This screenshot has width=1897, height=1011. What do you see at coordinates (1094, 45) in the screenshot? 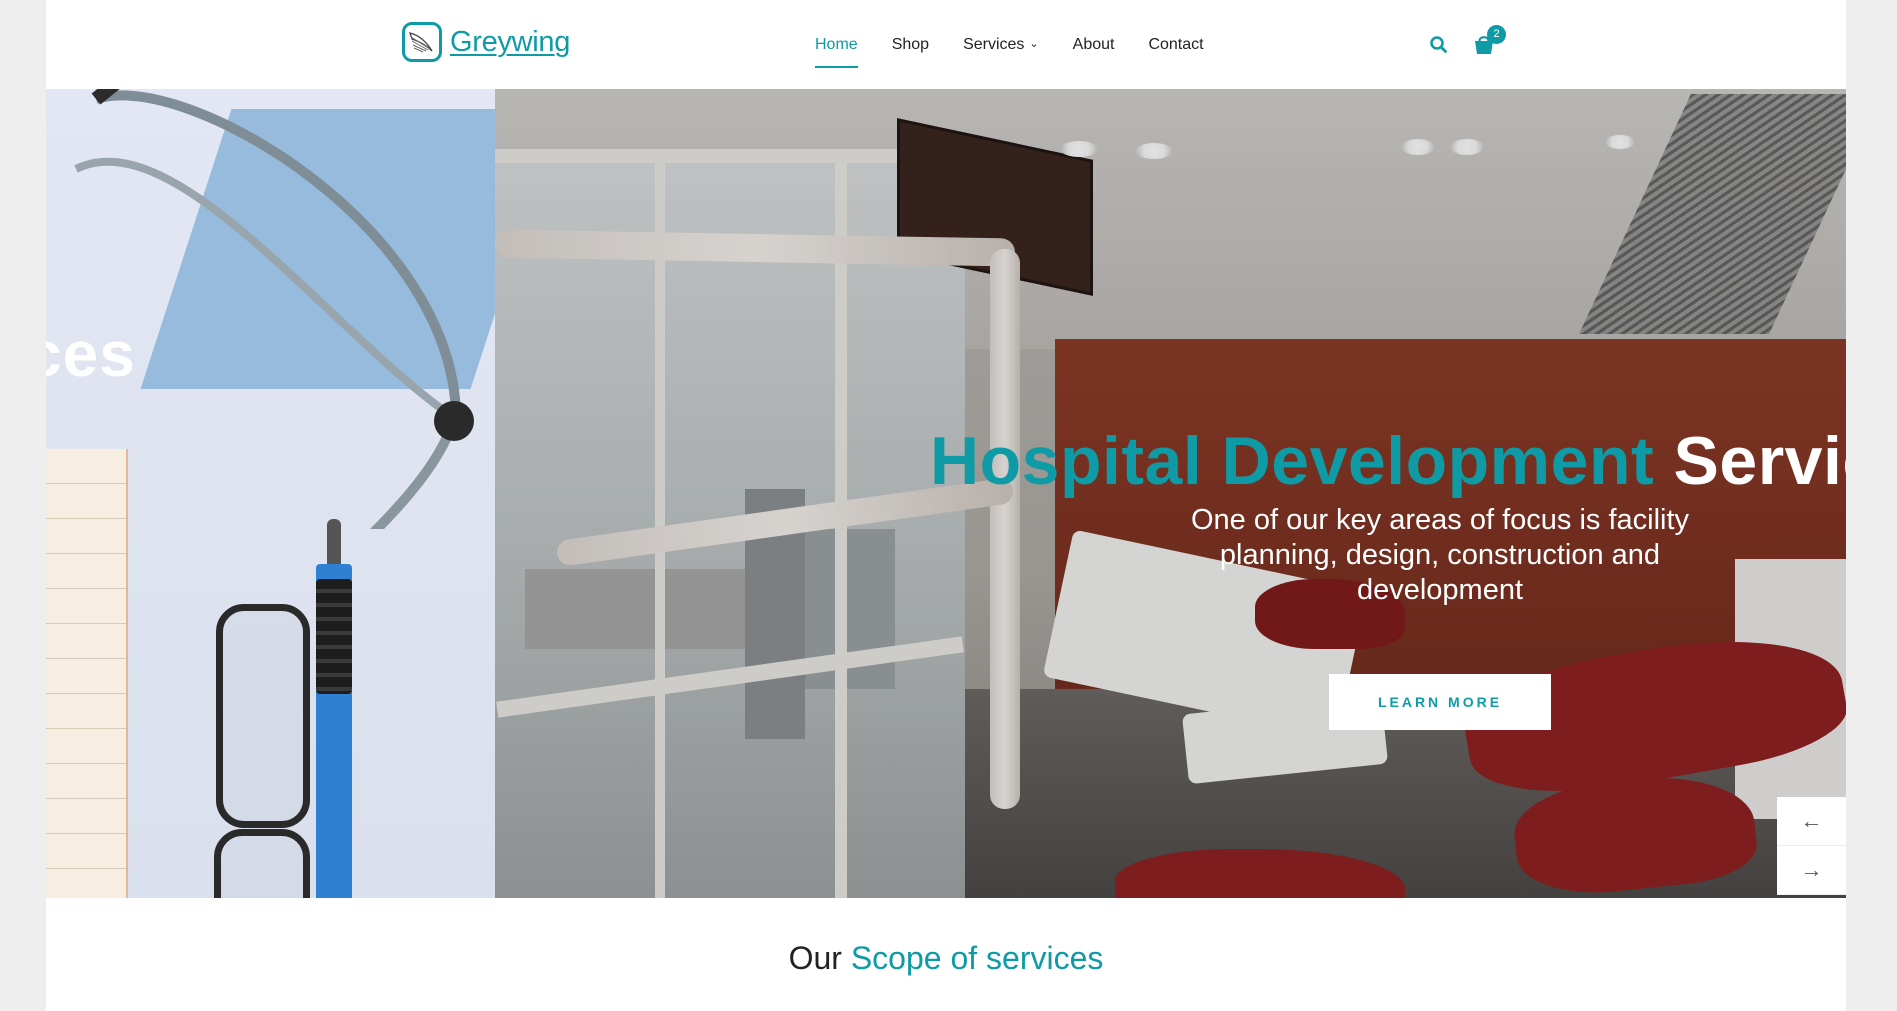
I see `nav-item-about: About` at bounding box center [1094, 45].